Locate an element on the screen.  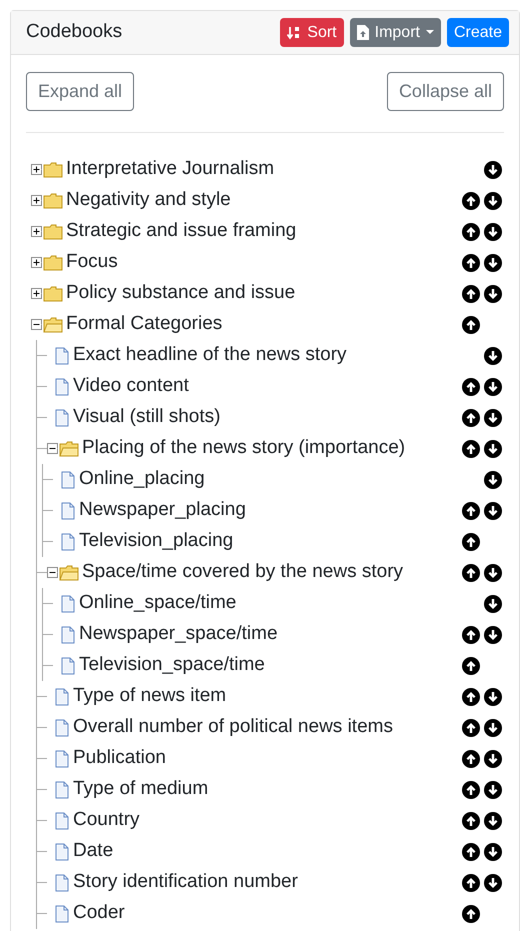
tree-item-label: Television_space/time is located at coordinates (172, 665).